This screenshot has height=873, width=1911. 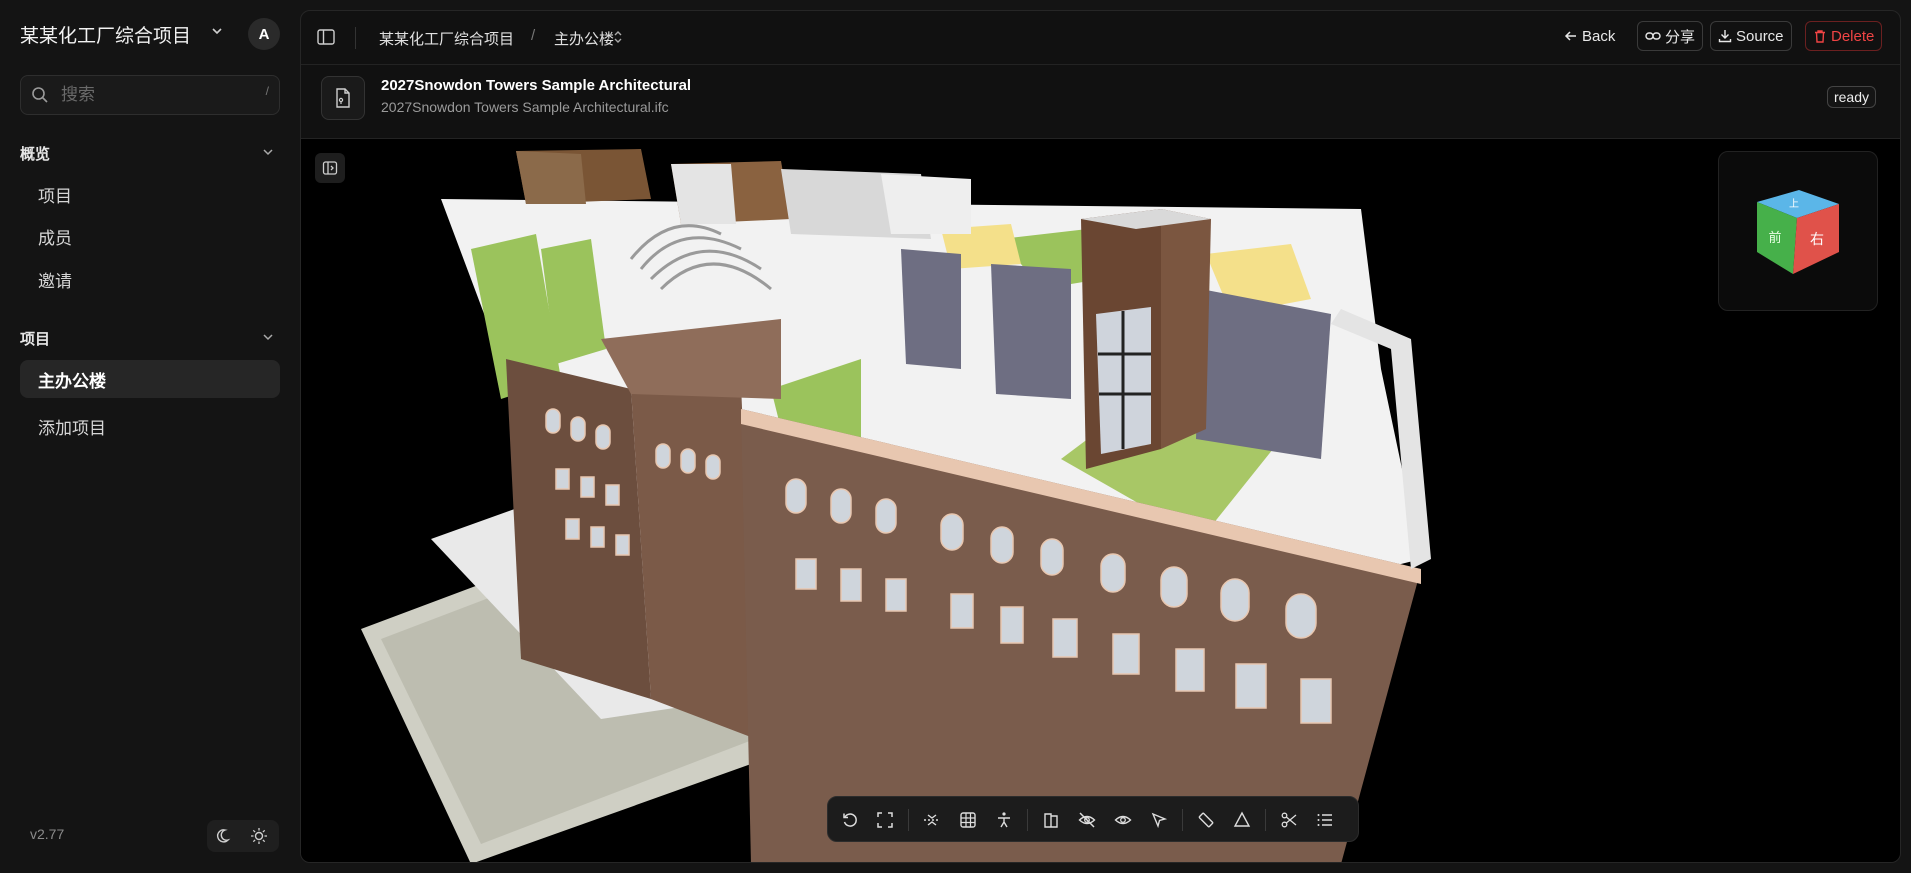 I want to click on scissors-icon, so click(x=1289, y=820).